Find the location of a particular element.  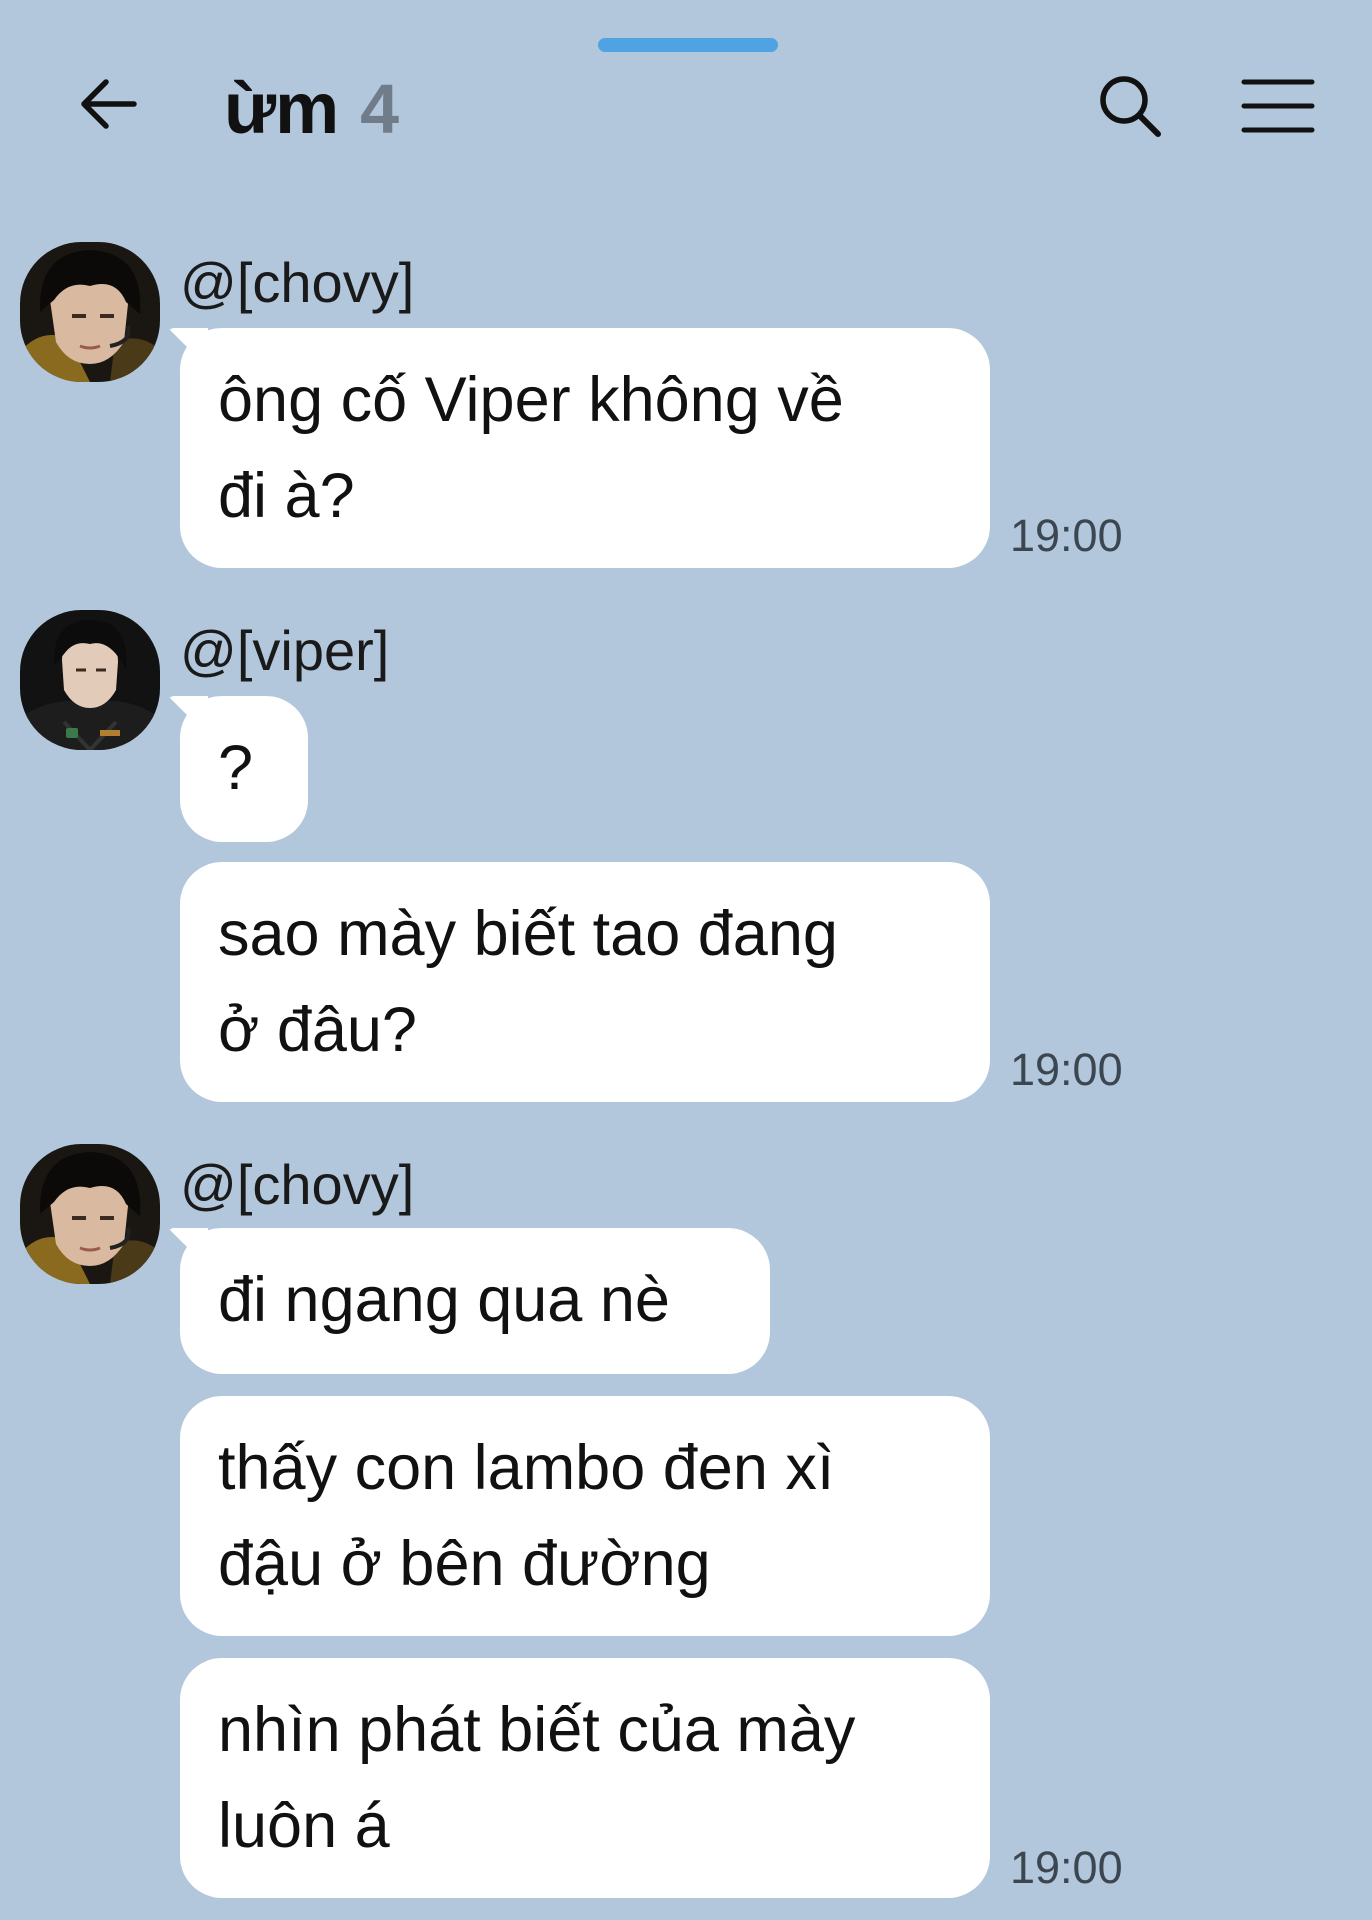

menu-button is located at coordinates (1278, 106).